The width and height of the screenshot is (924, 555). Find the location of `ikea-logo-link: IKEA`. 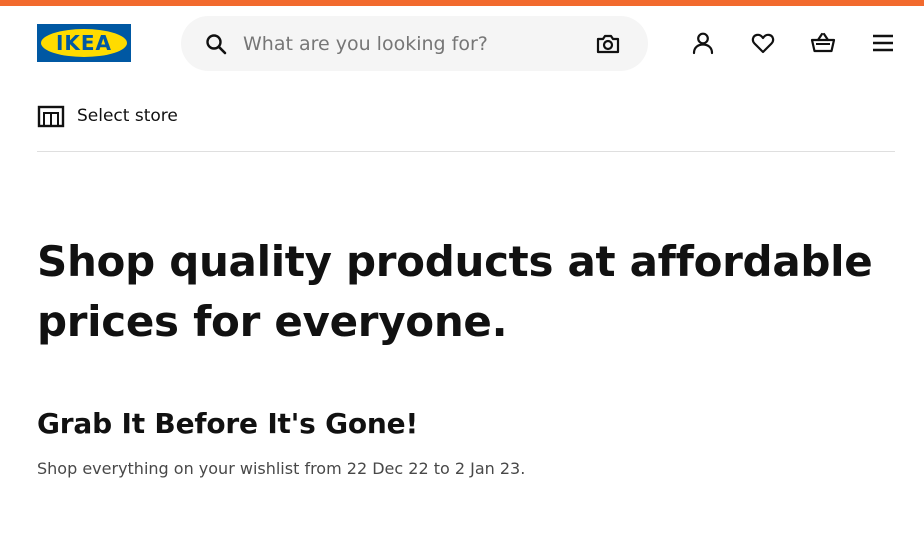

ikea-logo-link: IKEA is located at coordinates (84, 43).